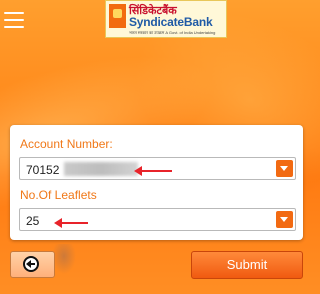  Describe the element at coordinates (58, 195) in the screenshot. I see `leaflets-label: No.Of Leaflets` at that location.